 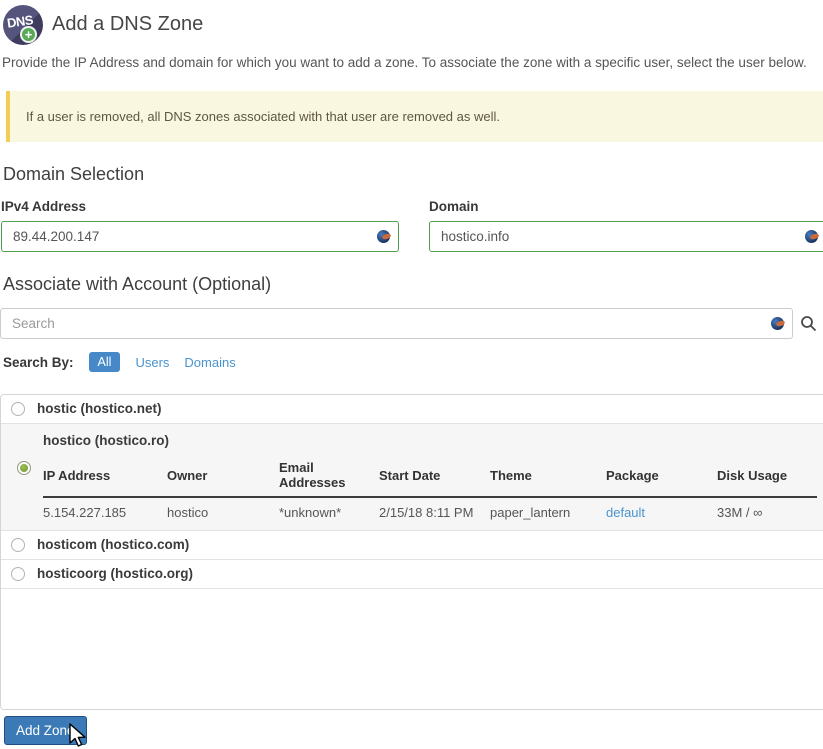 I want to click on domain-input-wrap, so click(x=626, y=236).